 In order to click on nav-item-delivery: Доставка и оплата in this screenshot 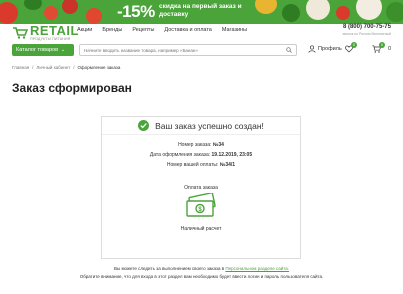, I will do `click(187, 30)`.